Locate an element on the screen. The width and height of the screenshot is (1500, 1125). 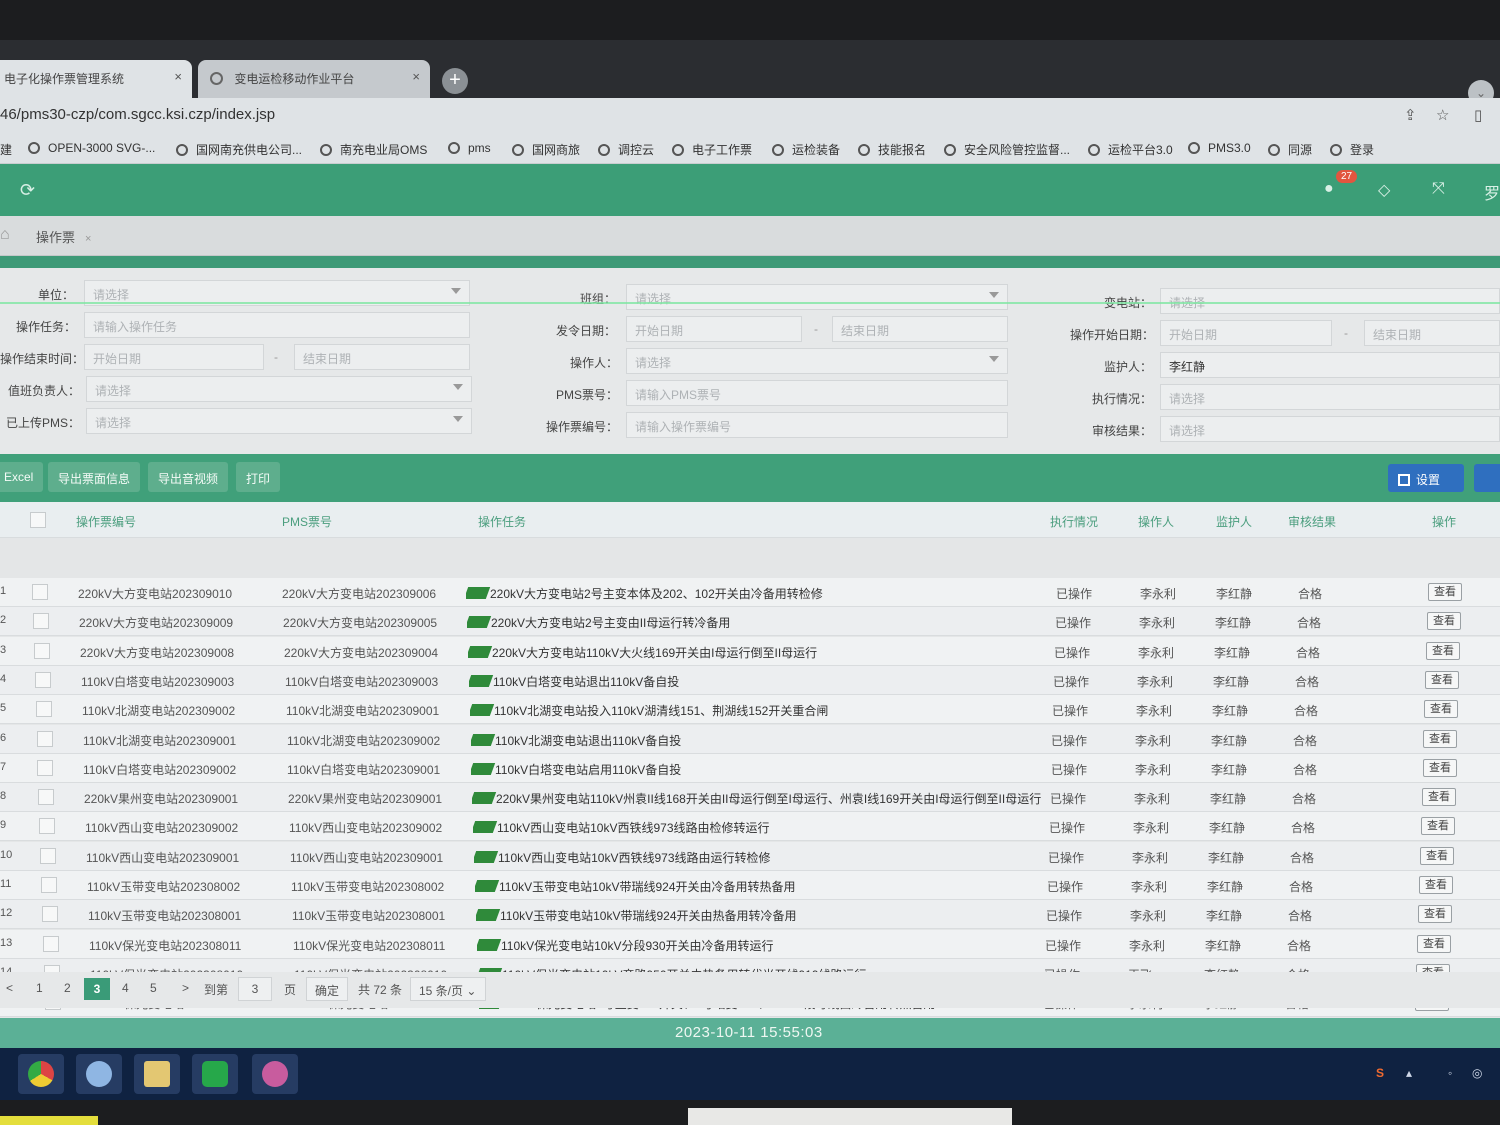
ticket-no-input: 请输入操作票编号 is located at coordinates (817, 425).